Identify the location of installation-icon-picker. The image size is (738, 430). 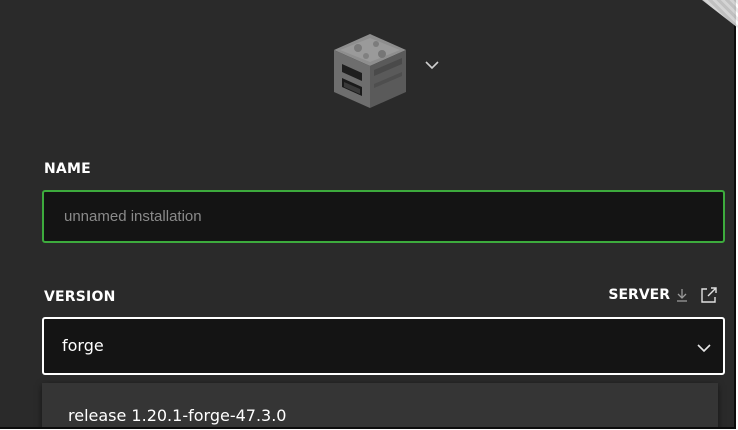
(390, 71).